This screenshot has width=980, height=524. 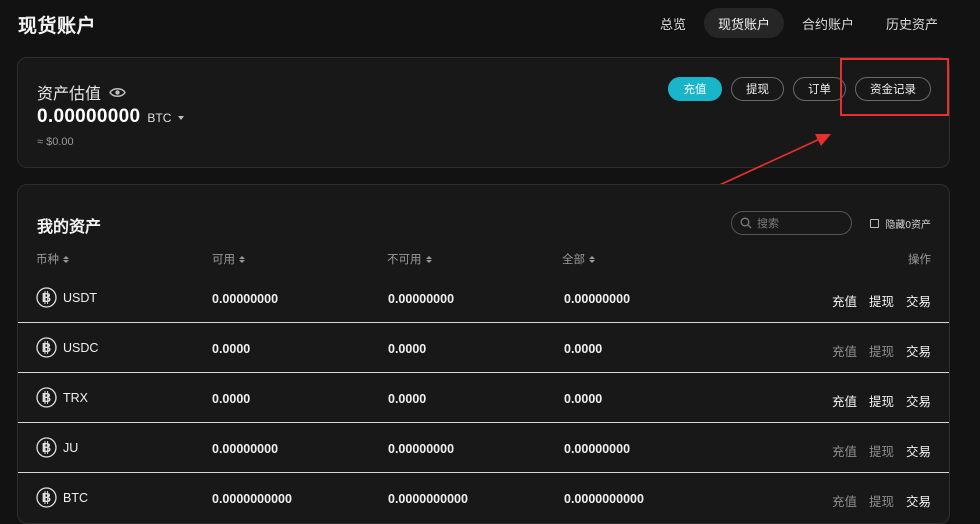 I want to click on col-header-total: 全部, so click(x=578, y=259).